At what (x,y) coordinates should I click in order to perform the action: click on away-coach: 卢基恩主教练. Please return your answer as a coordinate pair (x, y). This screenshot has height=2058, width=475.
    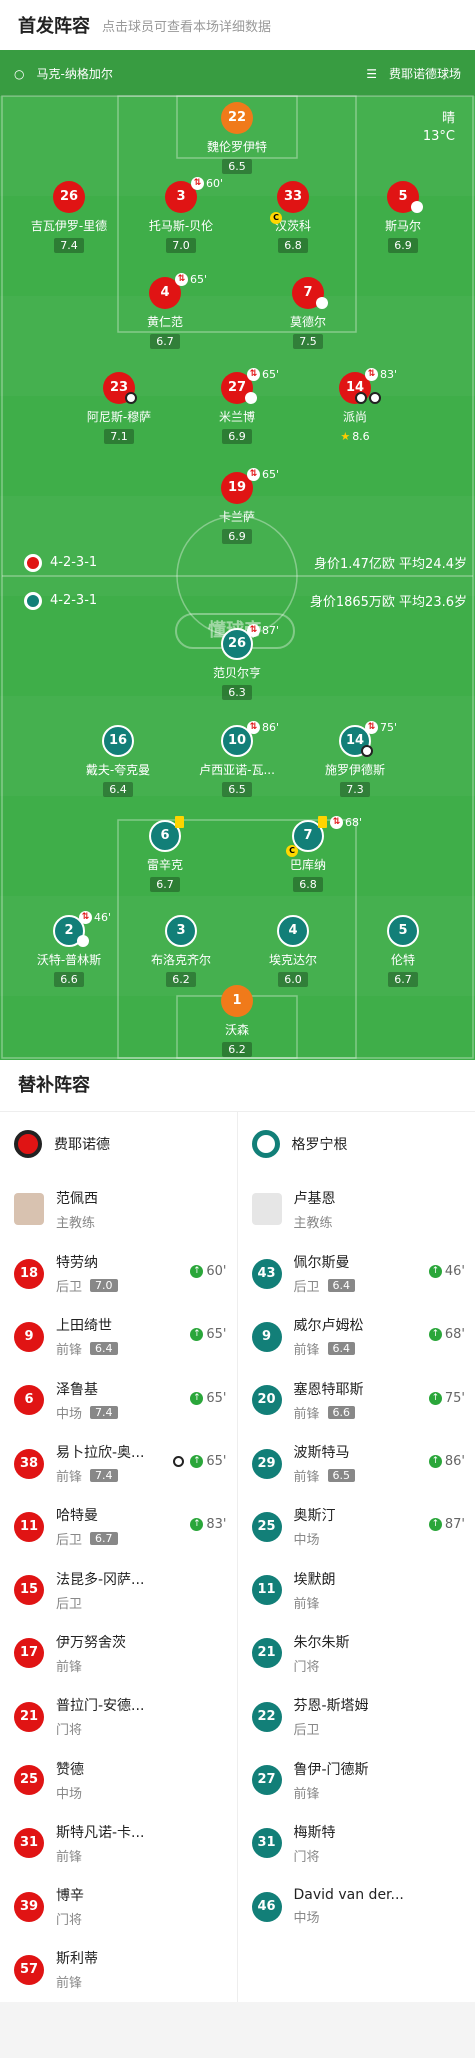
    Looking at the image, I should click on (356, 1209).